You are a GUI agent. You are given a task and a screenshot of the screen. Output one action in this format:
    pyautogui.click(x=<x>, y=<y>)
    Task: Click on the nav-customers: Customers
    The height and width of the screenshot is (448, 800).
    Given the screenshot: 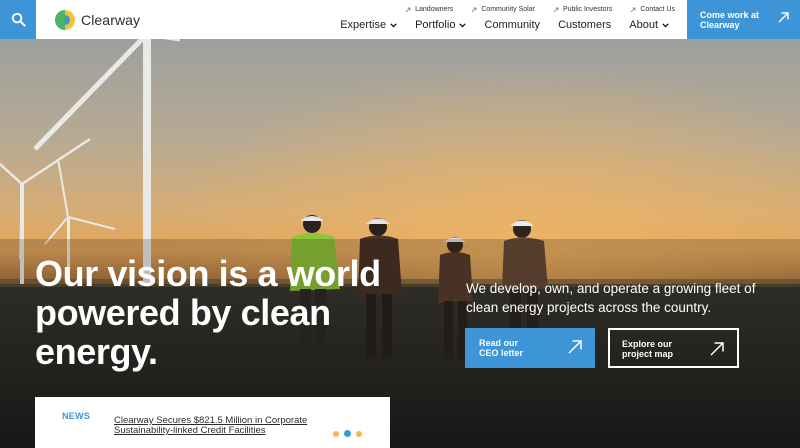 What is the action you would take?
    pyautogui.click(x=584, y=25)
    